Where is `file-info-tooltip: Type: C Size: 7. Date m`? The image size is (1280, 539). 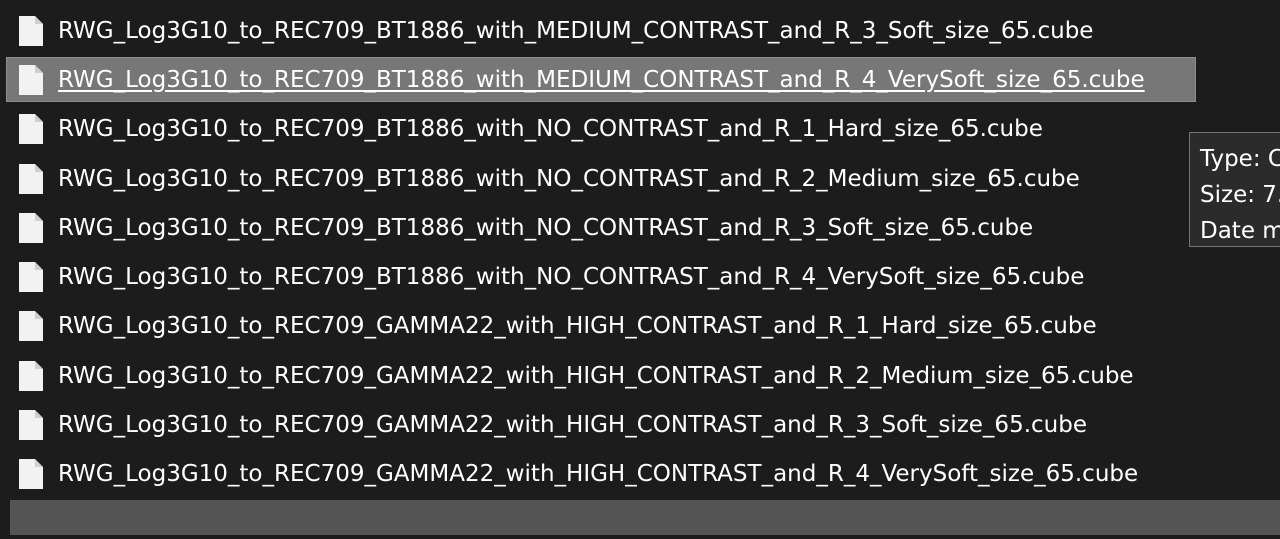
file-info-tooltip: Type: C Size: 7. Date m is located at coordinates (1234, 189).